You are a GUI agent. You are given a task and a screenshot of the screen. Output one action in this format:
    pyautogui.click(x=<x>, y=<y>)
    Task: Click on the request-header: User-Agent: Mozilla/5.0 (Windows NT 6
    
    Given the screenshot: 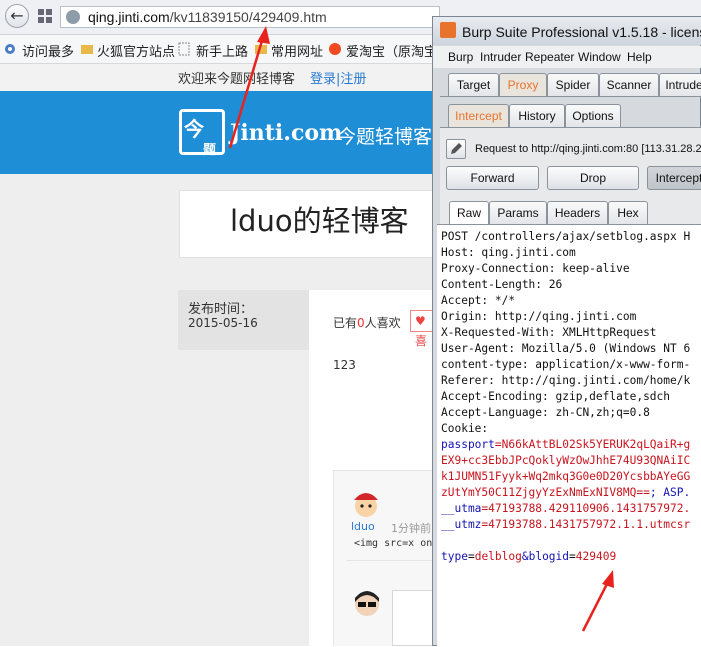 What is the action you would take?
    pyautogui.click(x=566, y=348)
    